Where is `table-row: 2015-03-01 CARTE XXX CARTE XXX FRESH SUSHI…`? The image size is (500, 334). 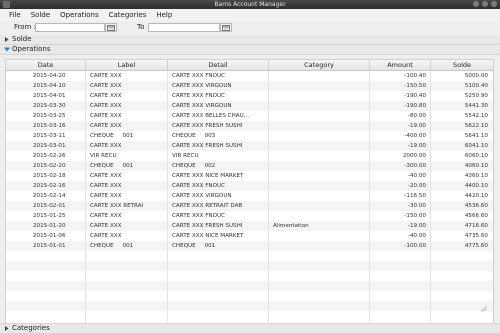
table-row: 2015-03-01 CARTE XXX CARTE XXX FRESH SUSHI… is located at coordinates (249, 146).